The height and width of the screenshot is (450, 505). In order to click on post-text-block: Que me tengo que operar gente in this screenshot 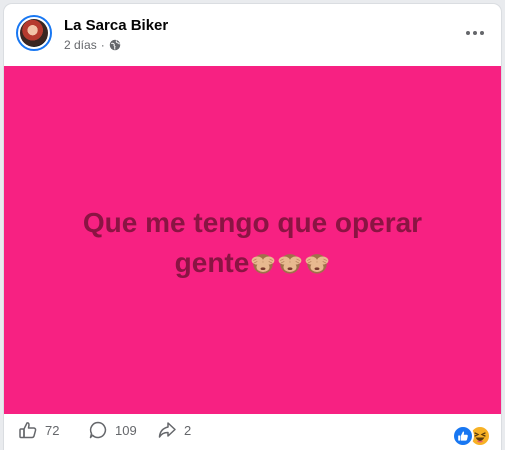, I will do `click(253, 243)`.